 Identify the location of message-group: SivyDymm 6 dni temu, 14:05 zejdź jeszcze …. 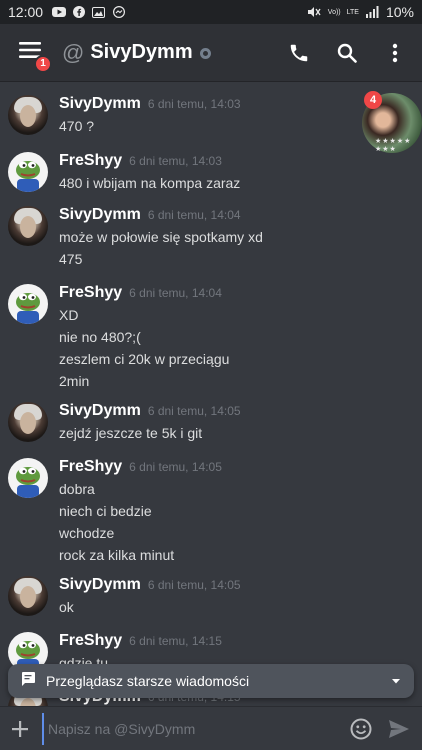
(124, 423).